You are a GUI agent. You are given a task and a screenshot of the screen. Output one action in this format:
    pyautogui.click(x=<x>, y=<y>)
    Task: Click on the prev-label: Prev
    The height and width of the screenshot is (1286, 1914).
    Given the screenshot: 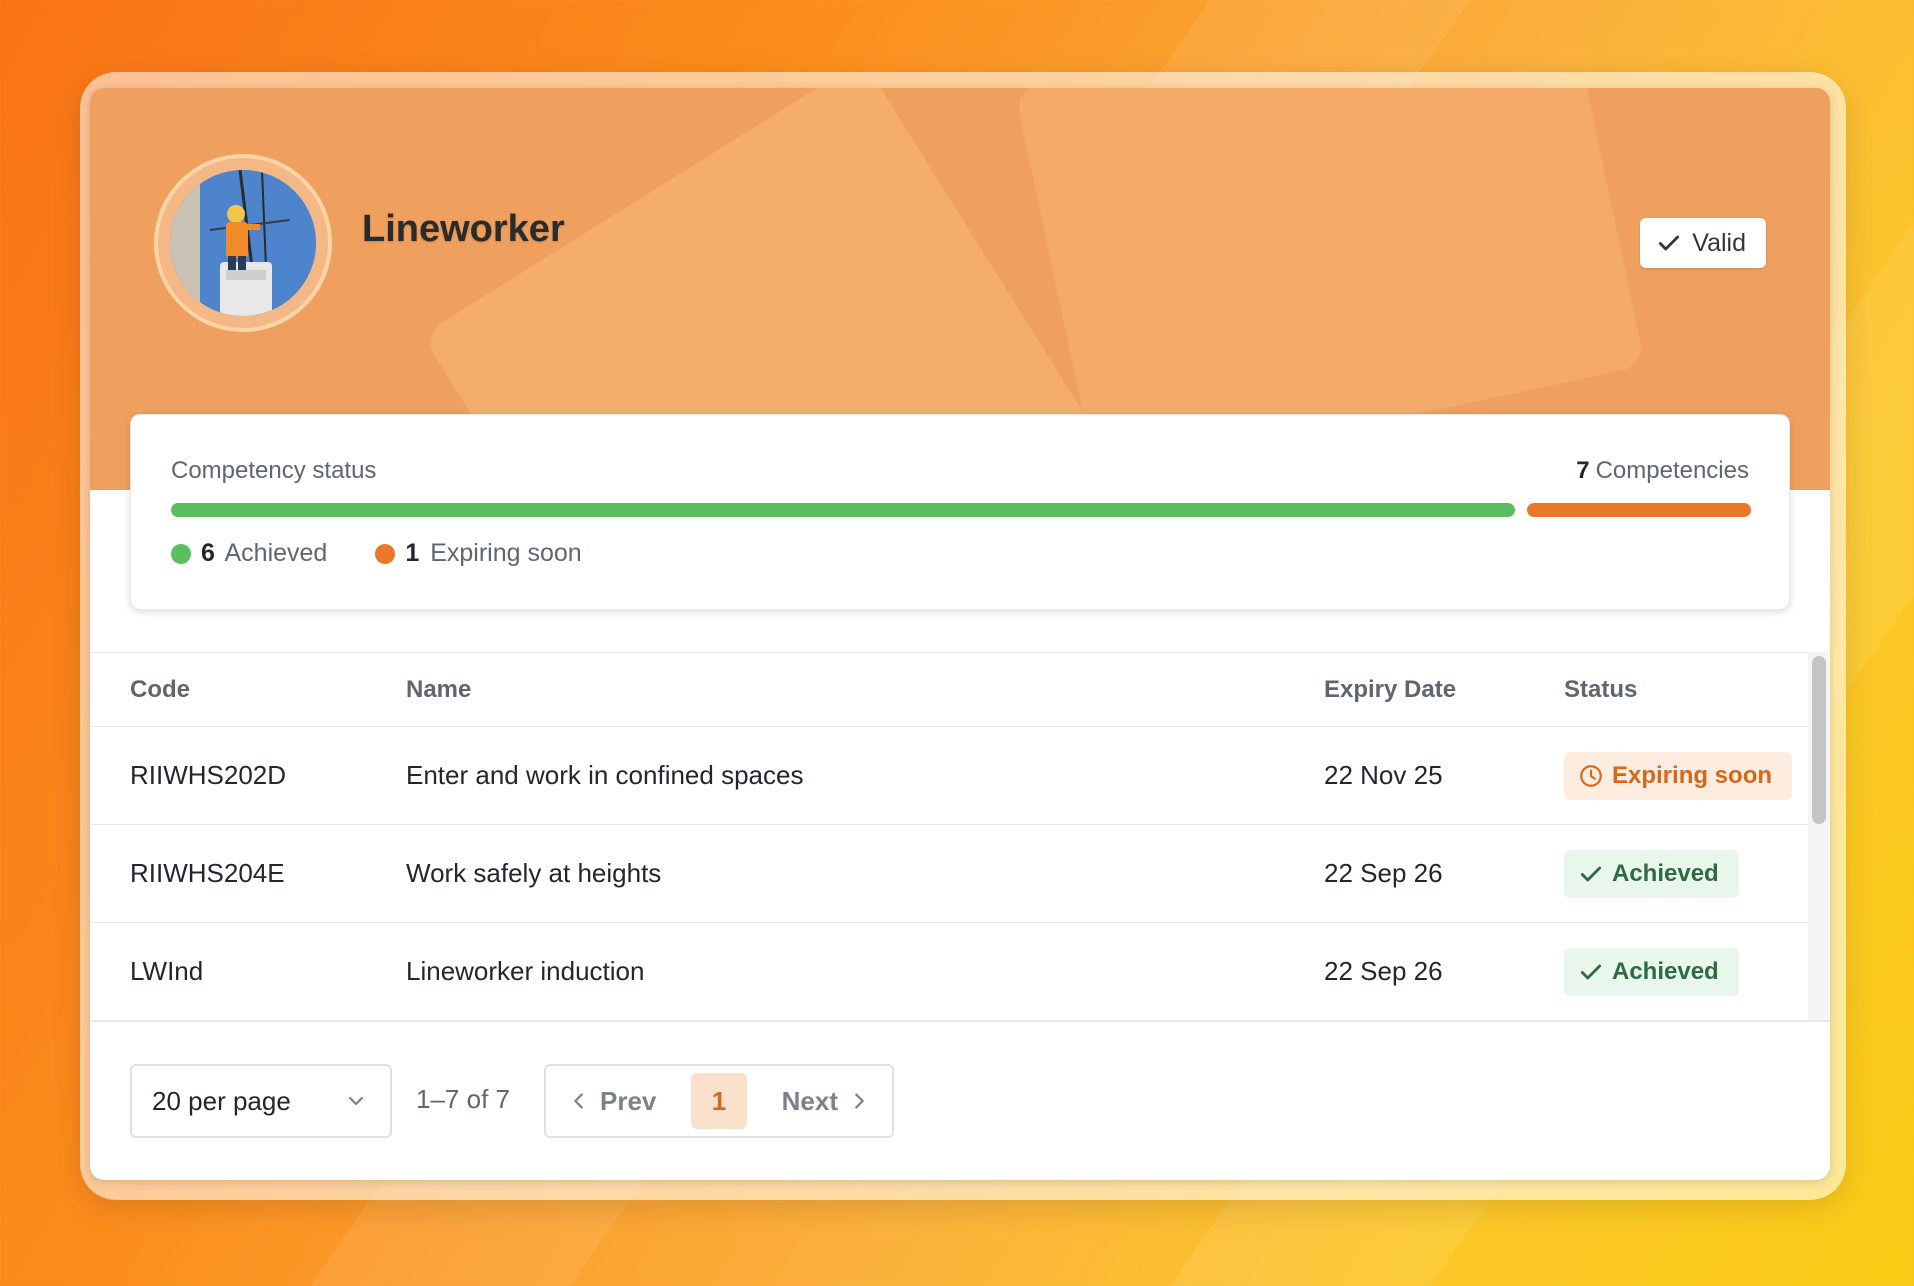 What is the action you would take?
    pyautogui.click(x=628, y=1100)
    